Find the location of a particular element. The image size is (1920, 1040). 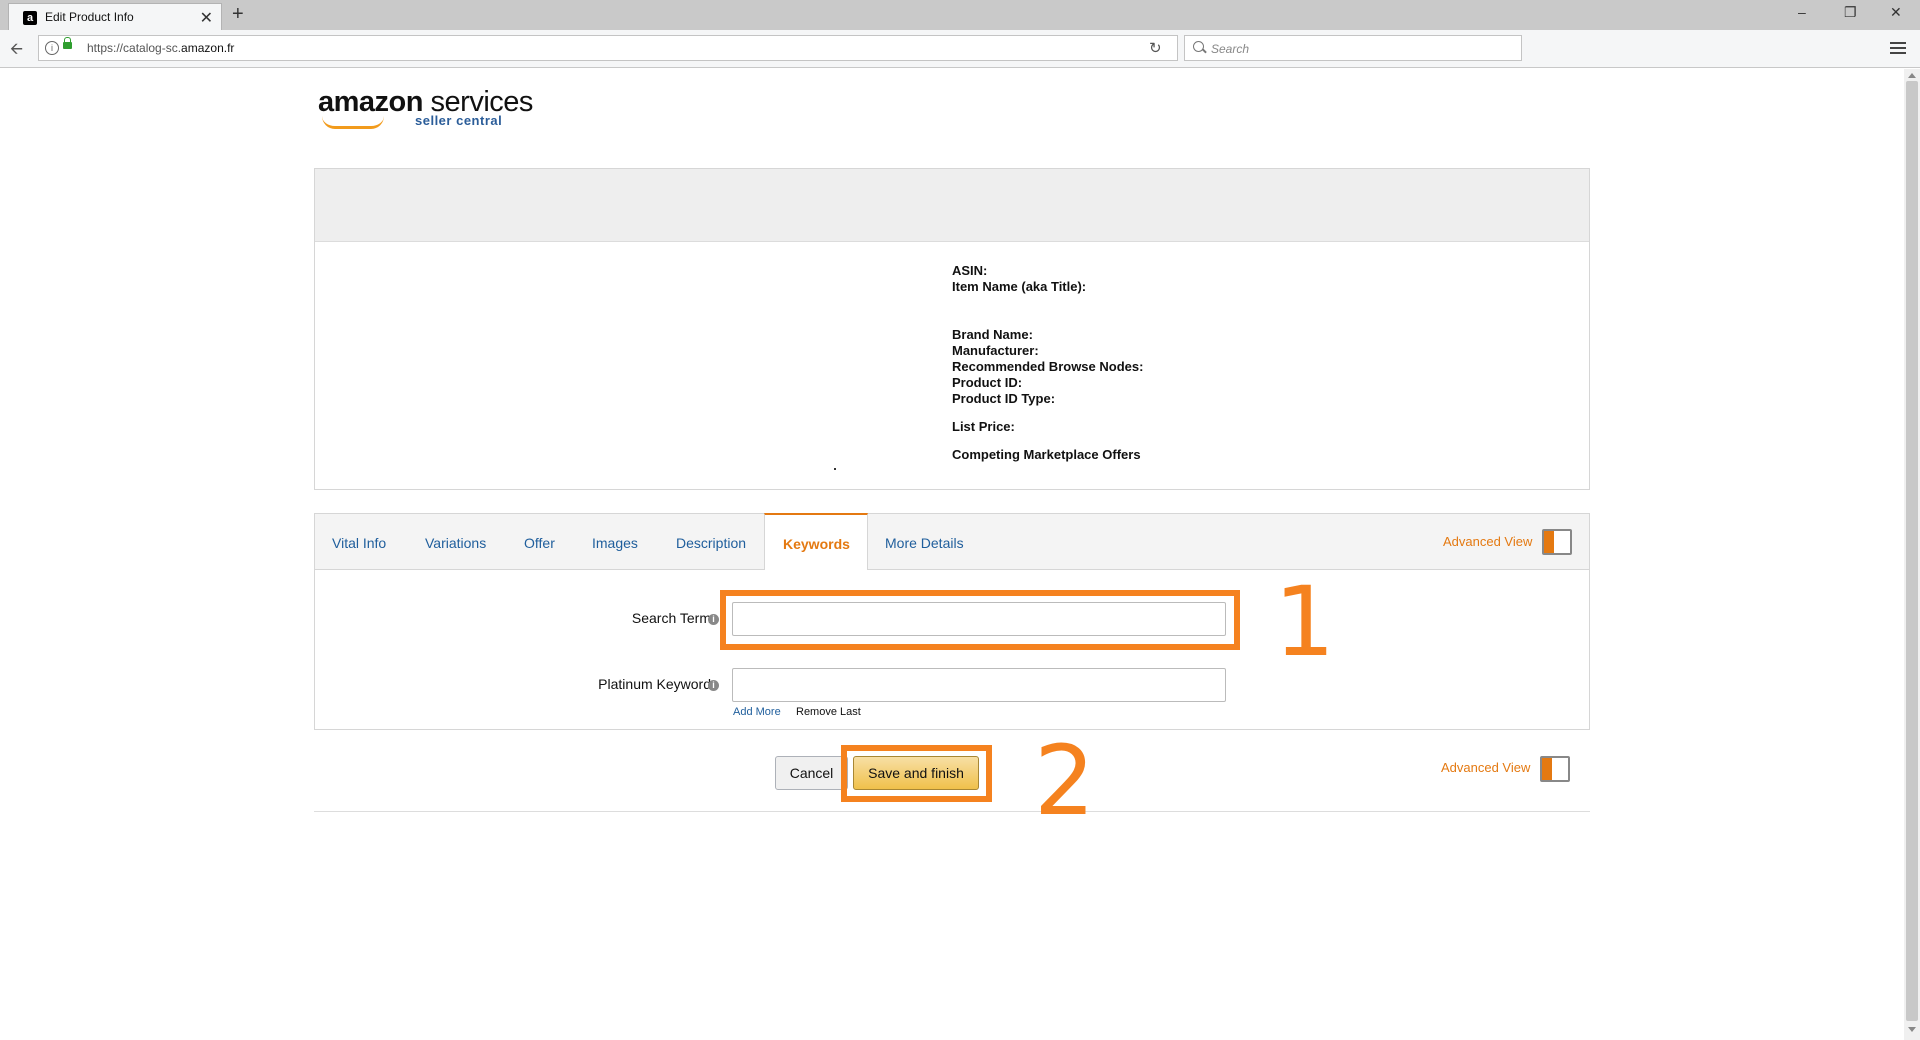

lock-icon is located at coordinates (67, 43).